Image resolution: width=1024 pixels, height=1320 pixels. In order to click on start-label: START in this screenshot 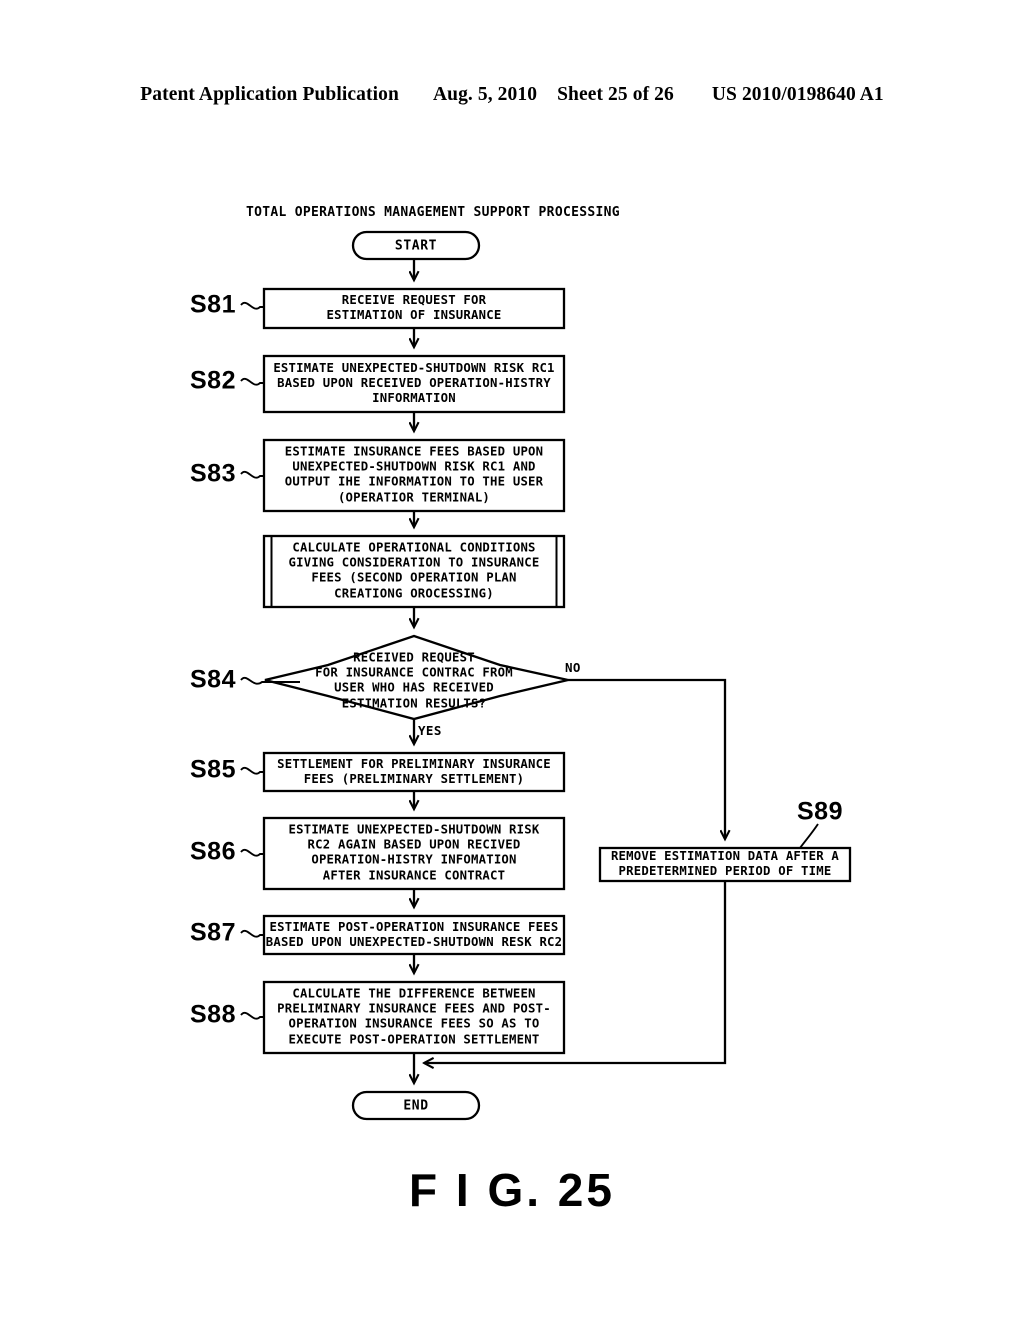, I will do `click(416, 246)`.